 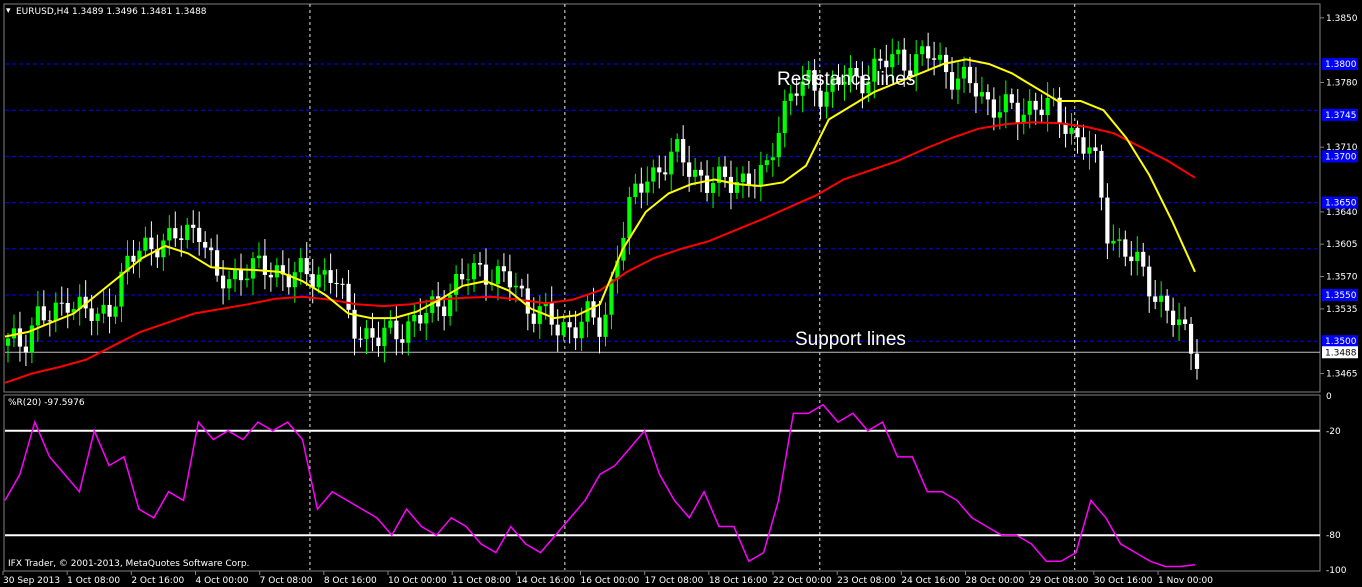 What do you see at coordinates (1123, 581) in the screenshot?
I see `time-axis-label: 30 Oct 16:00` at bounding box center [1123, 581].